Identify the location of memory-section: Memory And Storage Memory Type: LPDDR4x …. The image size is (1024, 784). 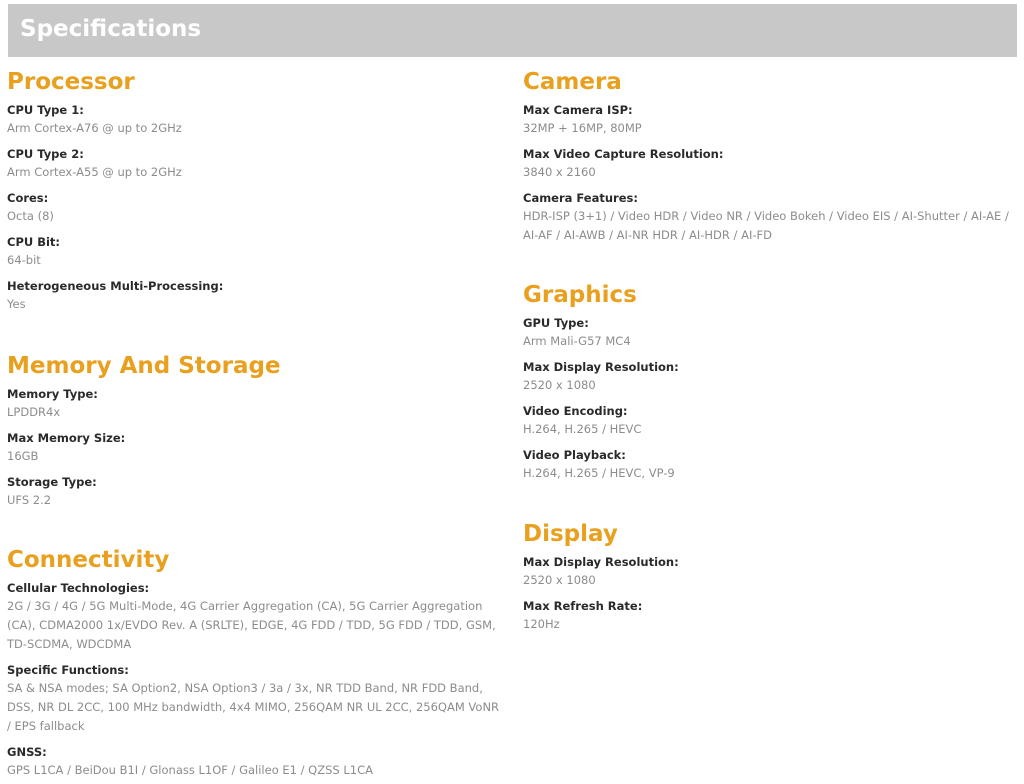
(254, 430).